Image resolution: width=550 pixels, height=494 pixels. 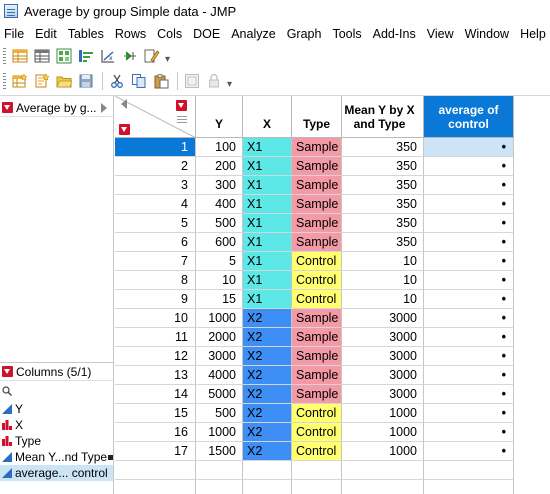 I want to click on paste-icon, so click(x=161, y=81).